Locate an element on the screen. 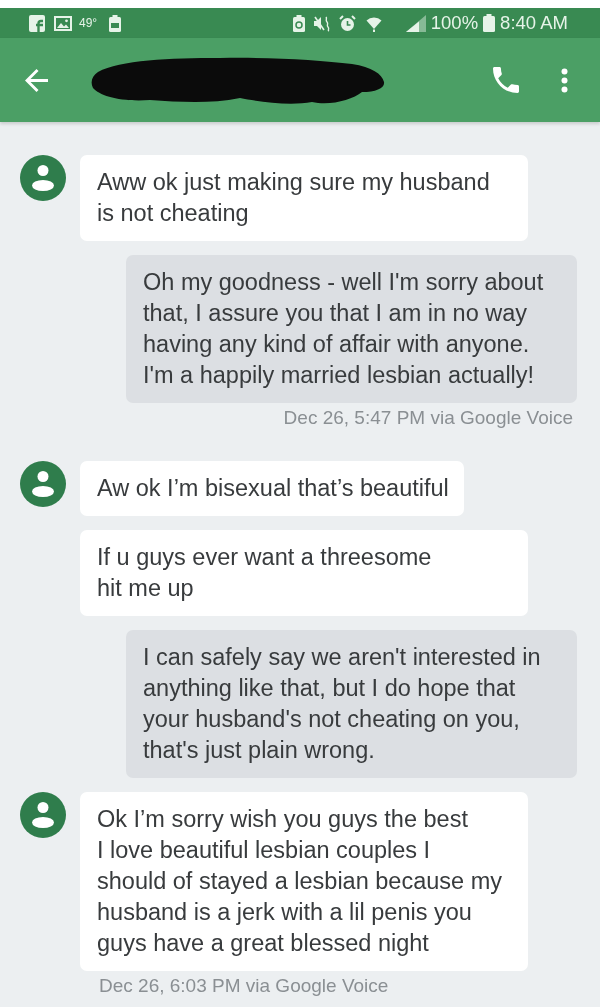 This screenshot has width=600, height=1007. message-timestamp: Dec 26, 5:47 PM via Google Voice is located at coordinates (428, 418).